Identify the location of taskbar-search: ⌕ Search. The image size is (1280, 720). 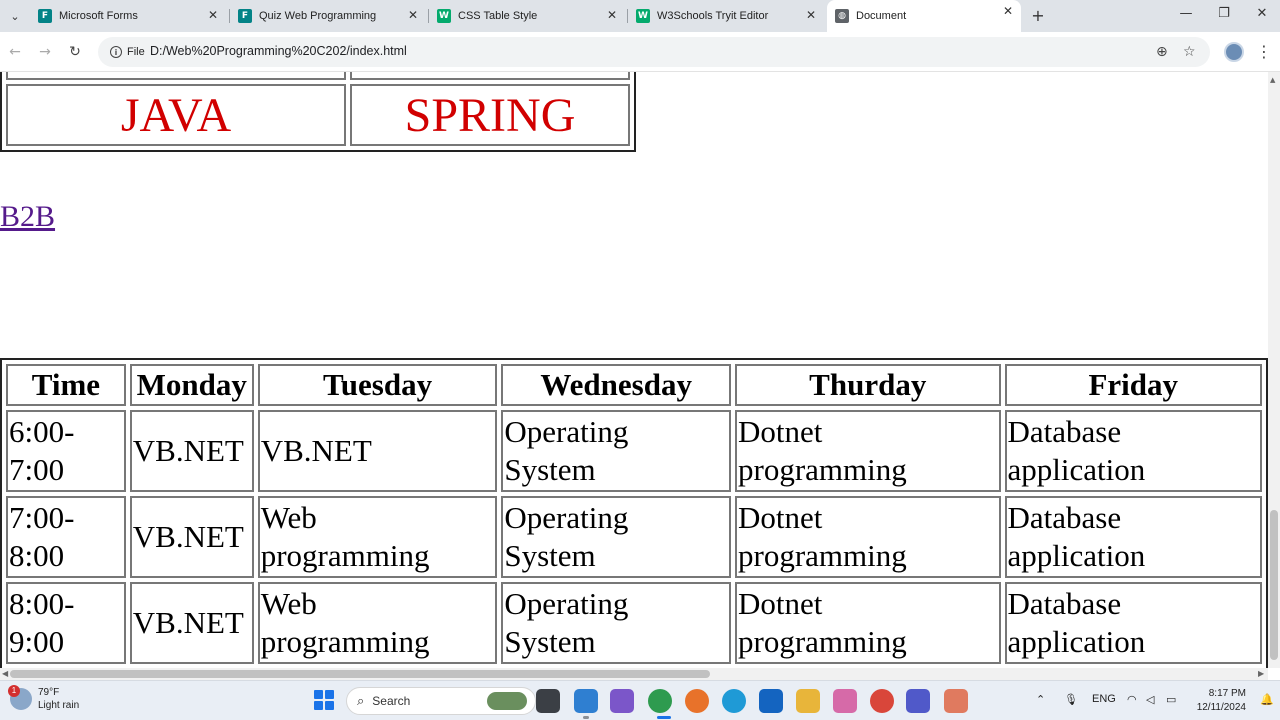
(441, 701).